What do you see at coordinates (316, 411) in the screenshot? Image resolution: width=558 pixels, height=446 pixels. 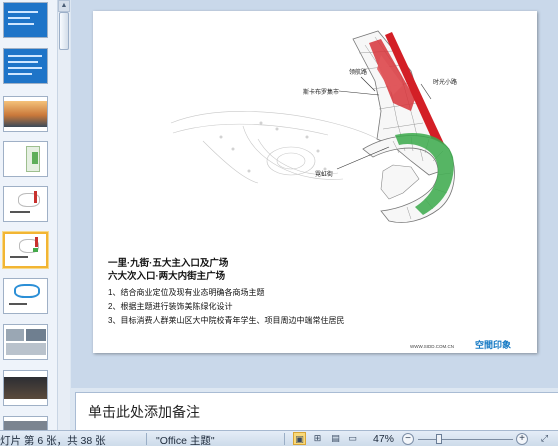 I see `speaker-notes-pane: 单击此处添加备注` at bounding box center [316, 411].